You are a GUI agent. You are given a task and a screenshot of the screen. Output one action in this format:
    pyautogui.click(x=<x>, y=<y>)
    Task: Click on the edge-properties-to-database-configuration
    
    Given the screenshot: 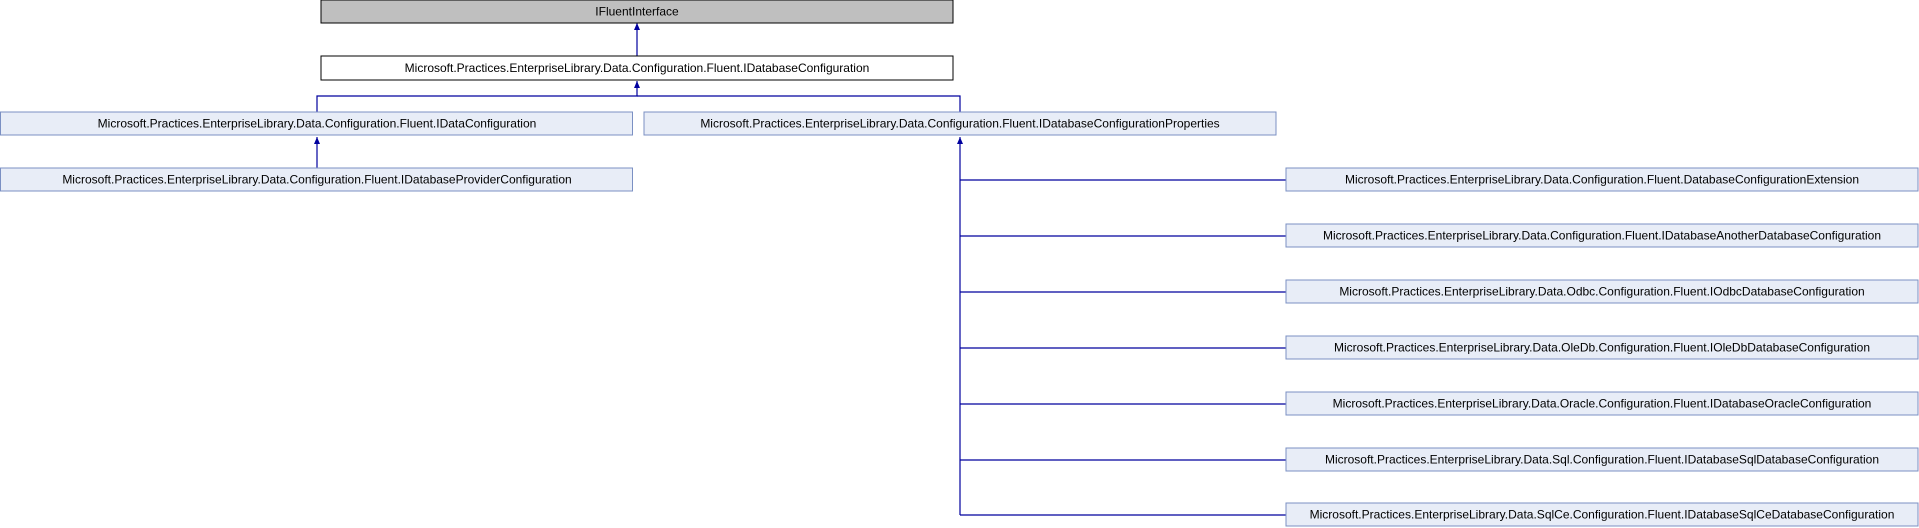 What is the action you would take?
    pyautogui.click(x=799, y=103)
    